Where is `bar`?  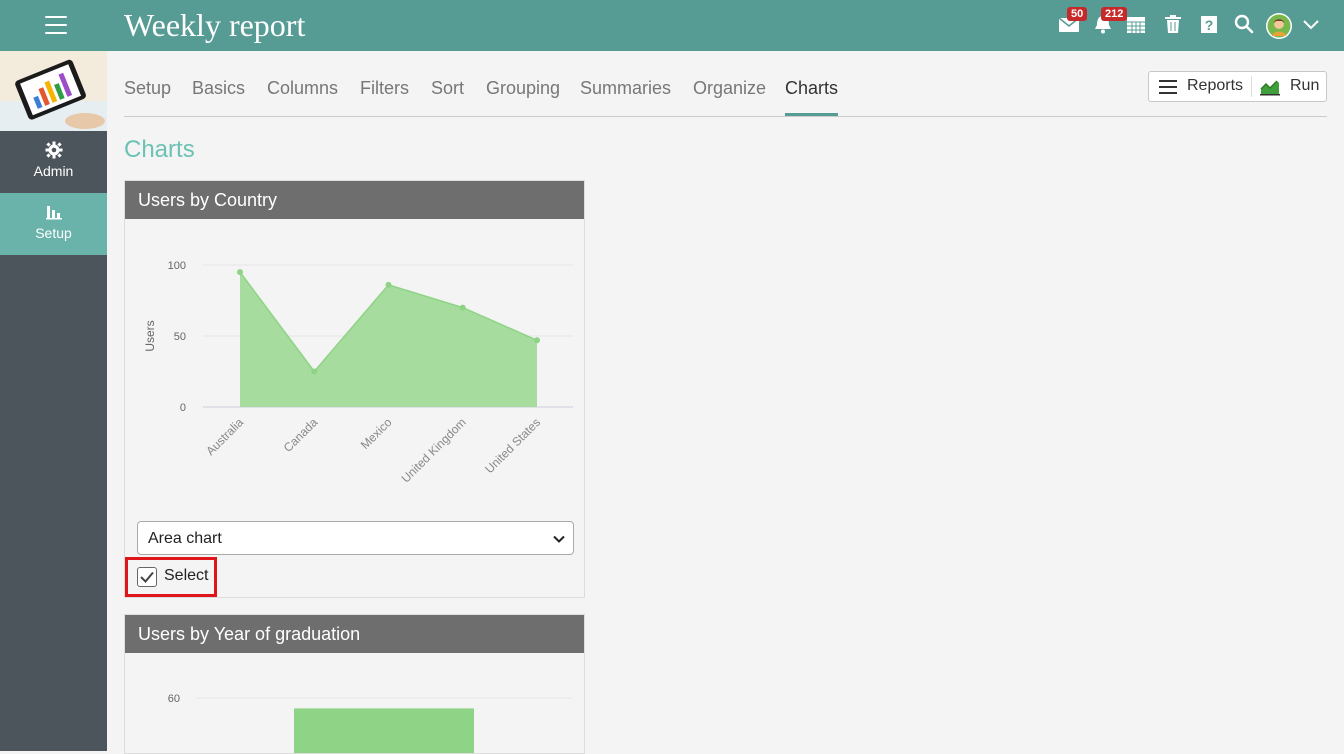 bar is located at coordinates (384, 730).